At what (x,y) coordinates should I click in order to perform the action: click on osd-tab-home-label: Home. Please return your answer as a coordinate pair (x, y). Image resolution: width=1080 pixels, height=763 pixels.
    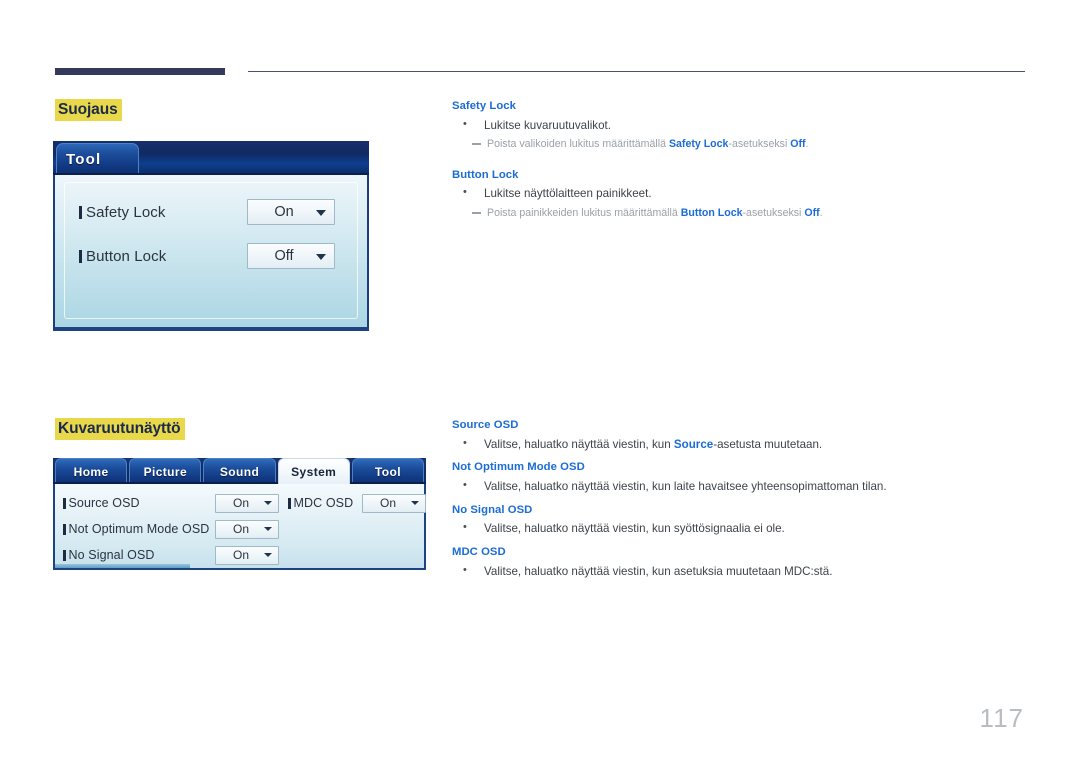
    Looking at the image, I should click on (91, 471).